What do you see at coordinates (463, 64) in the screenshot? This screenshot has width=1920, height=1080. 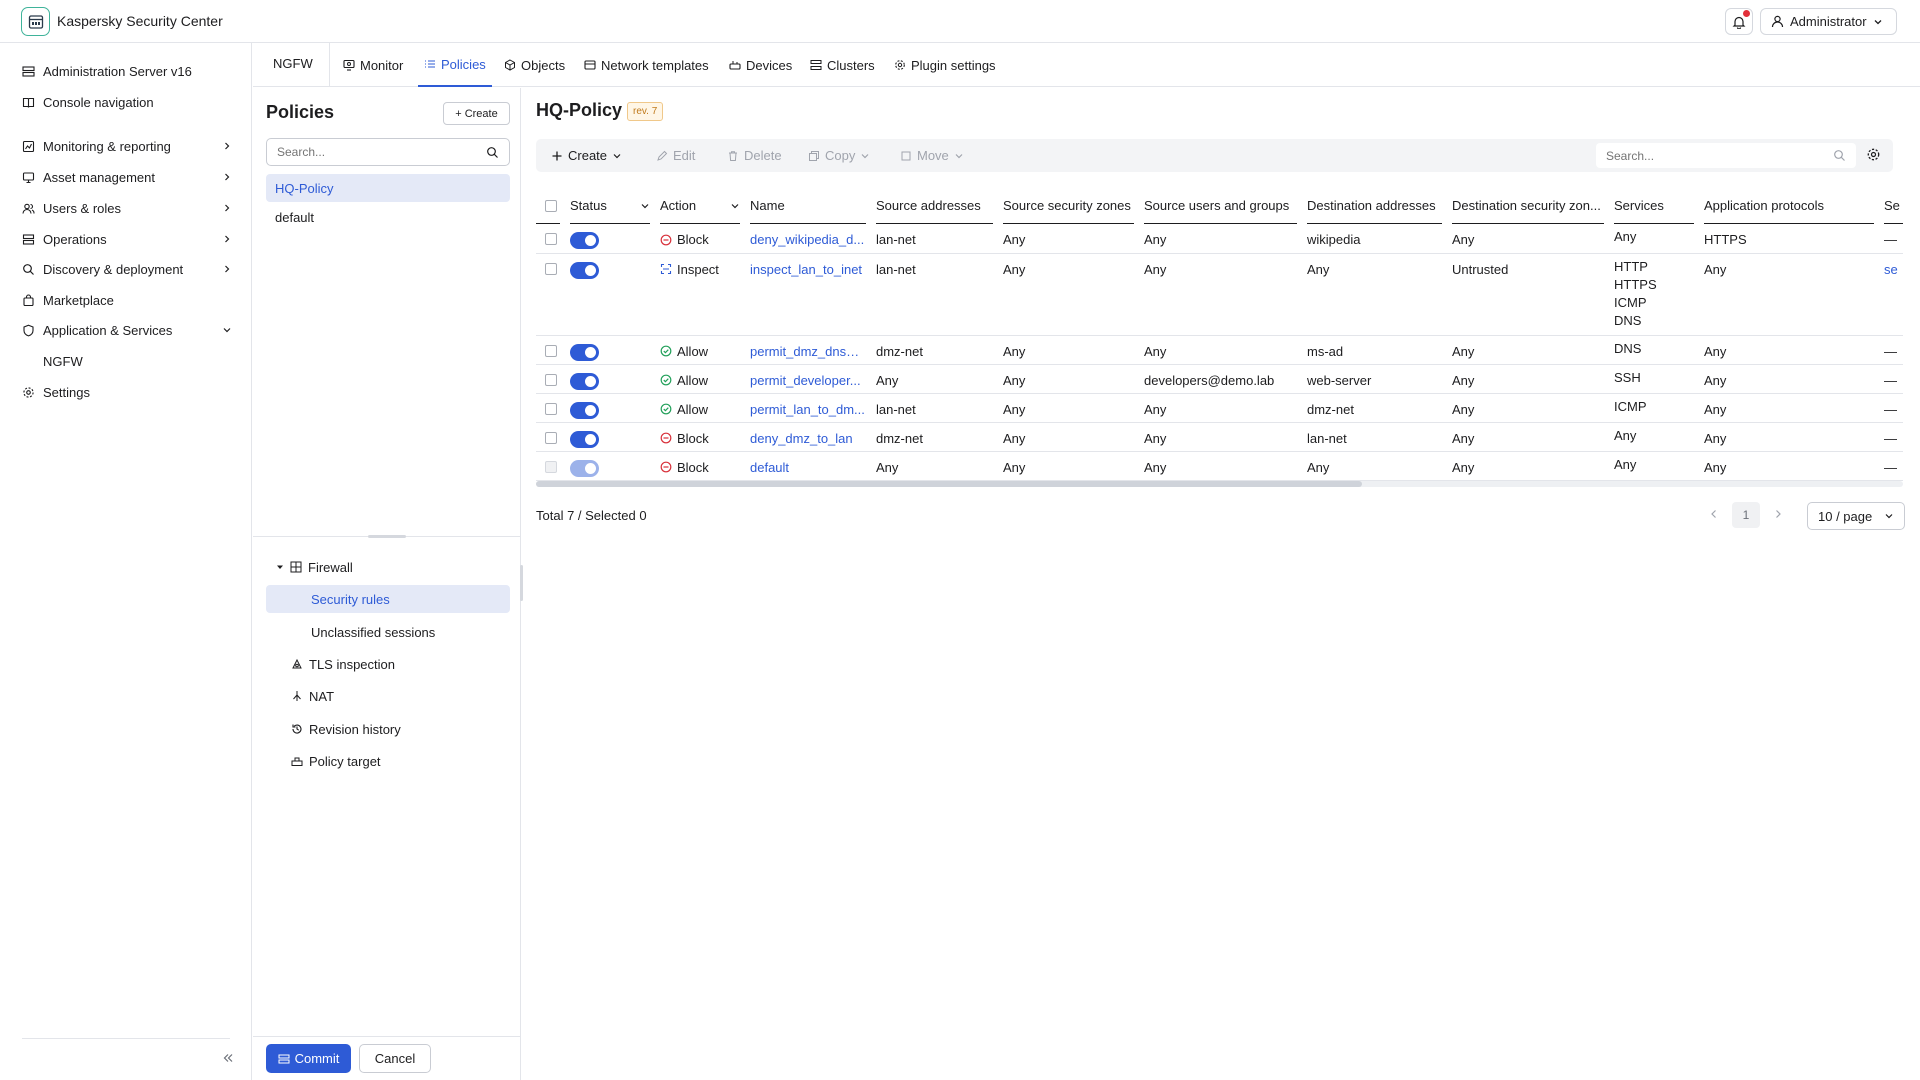 I see `tab-label: Policies` at bounding box center [463, 64].